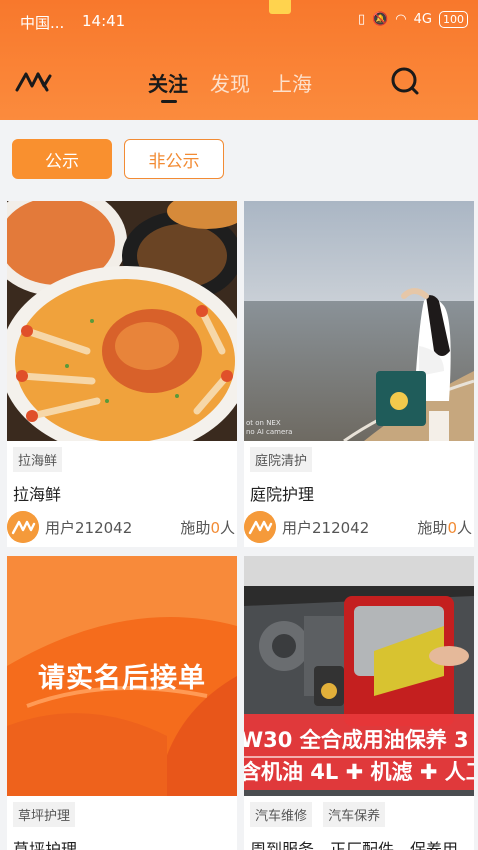 Image resolution: width=478 pixels, height=850 pixels. What do you see at coordinates (62, 159) in the screenshot?
I see `filter-public-button: 公示` at bounding box center [62, 159].